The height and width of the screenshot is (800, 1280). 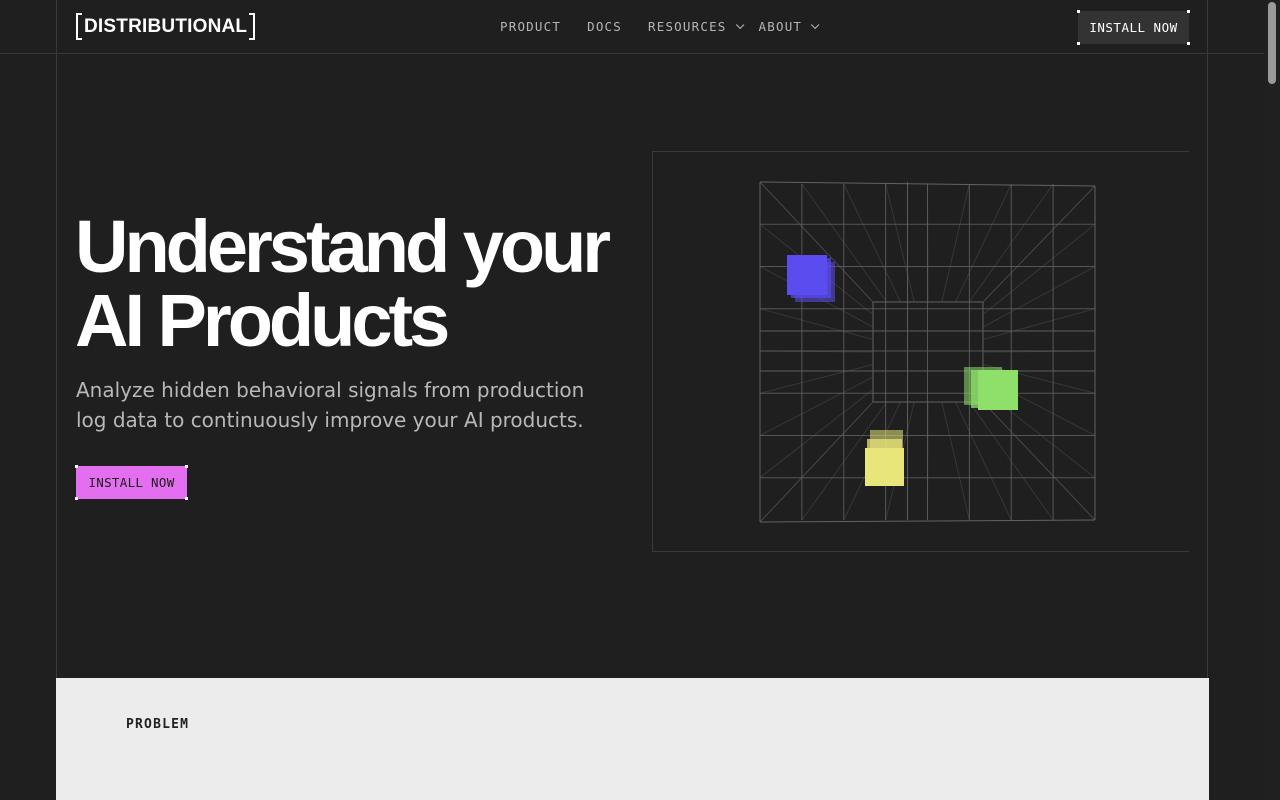 I want to click on nav-item-docs: DOCS, so click(x=604, y=26).